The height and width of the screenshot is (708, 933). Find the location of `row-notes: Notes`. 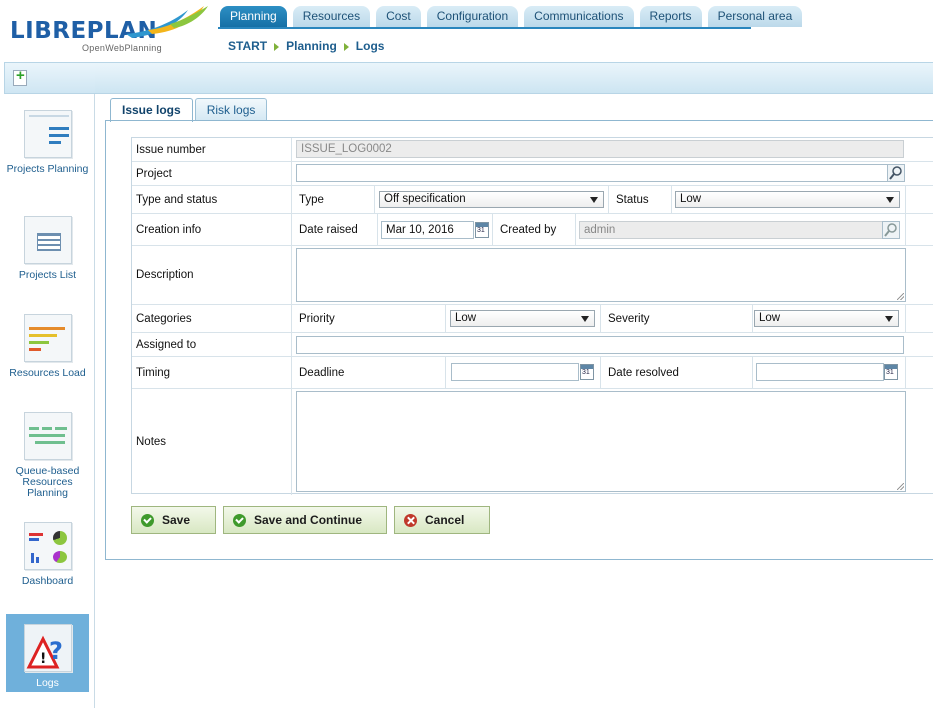

row-notes: Notes is located at coordinates (532, 442).